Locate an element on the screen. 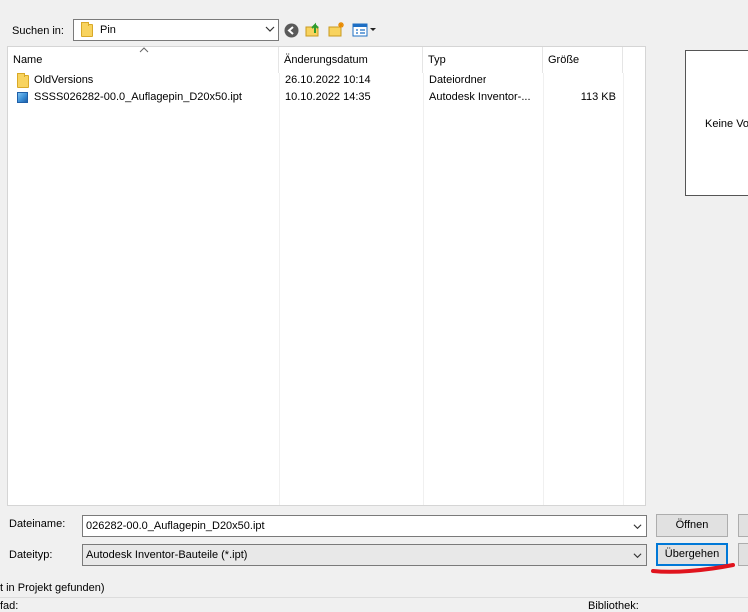 The width and height of the screenshot is (748, 612). new-folder-icon is located at coordinates (337, 29).